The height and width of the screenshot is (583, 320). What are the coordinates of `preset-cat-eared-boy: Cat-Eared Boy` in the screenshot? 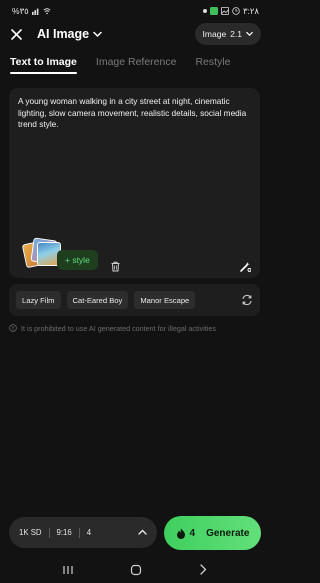 It's located at (97, 300).